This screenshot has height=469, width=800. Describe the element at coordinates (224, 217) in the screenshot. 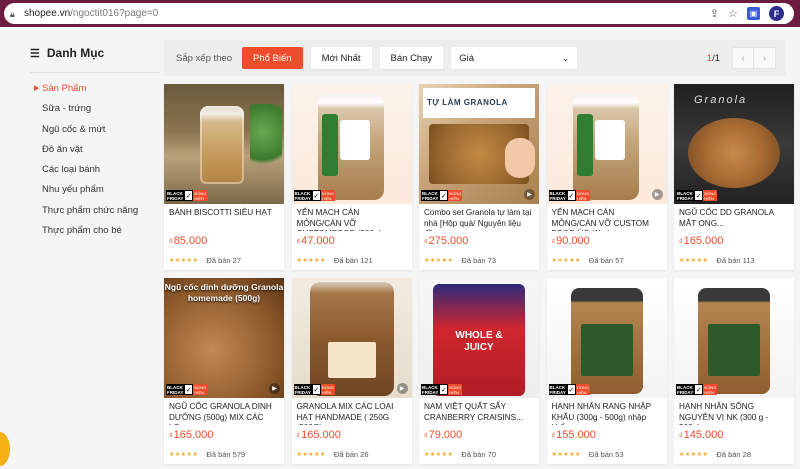

I see `product-title: BÁNH BISCOTTI SIÊU HẠT` at that location.